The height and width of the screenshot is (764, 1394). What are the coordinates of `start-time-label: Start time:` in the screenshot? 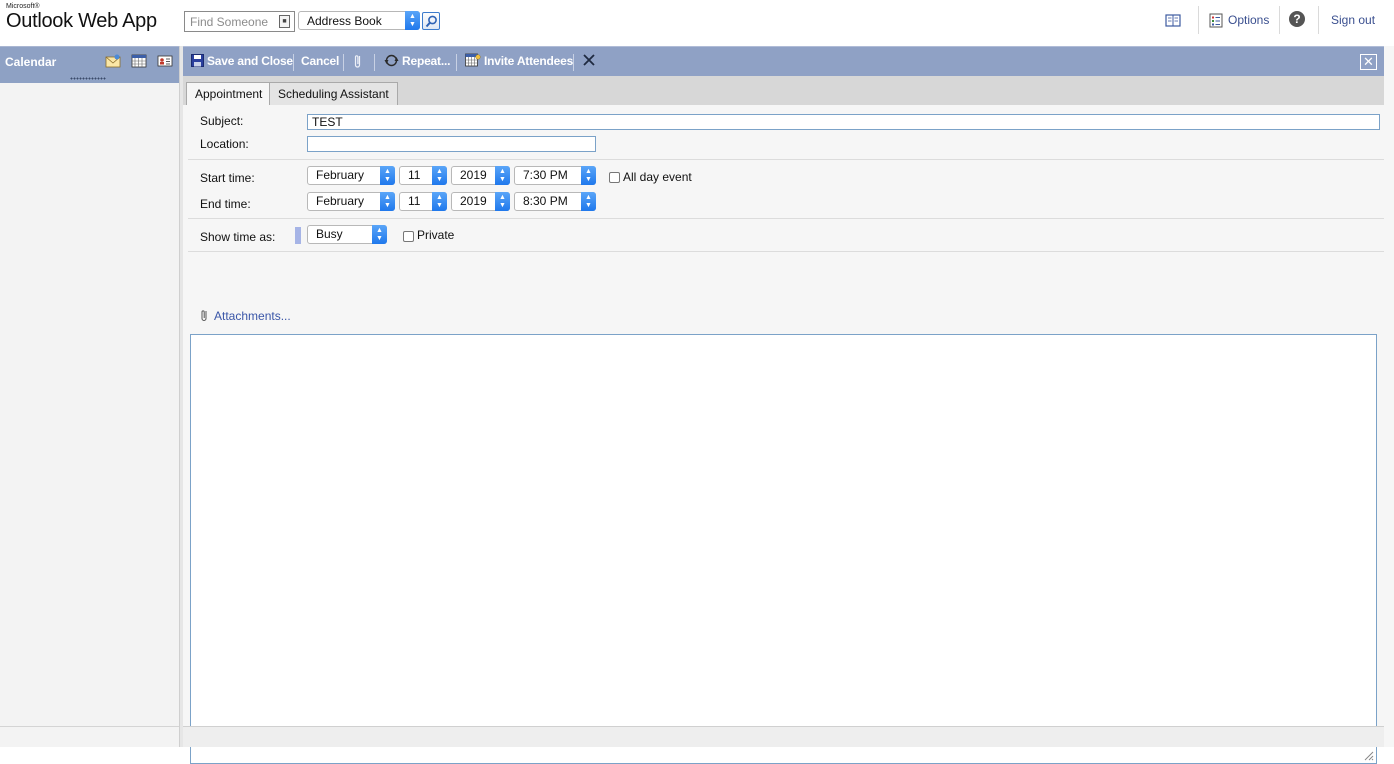 It's located at (227, 178).